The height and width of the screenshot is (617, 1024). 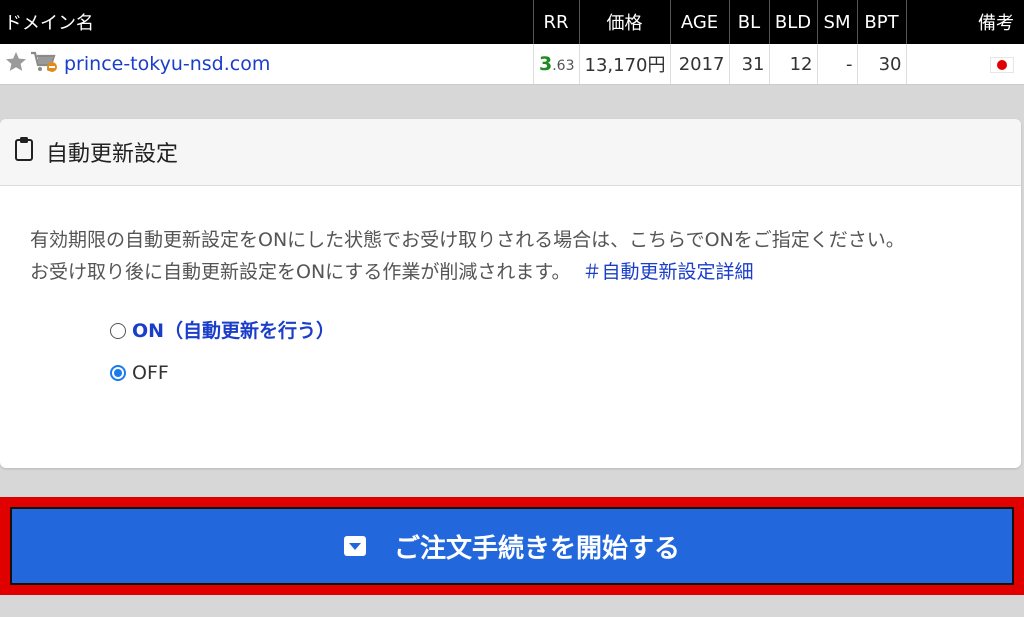 I want to click on bpt-value: 30, so click(x=882, y=64).